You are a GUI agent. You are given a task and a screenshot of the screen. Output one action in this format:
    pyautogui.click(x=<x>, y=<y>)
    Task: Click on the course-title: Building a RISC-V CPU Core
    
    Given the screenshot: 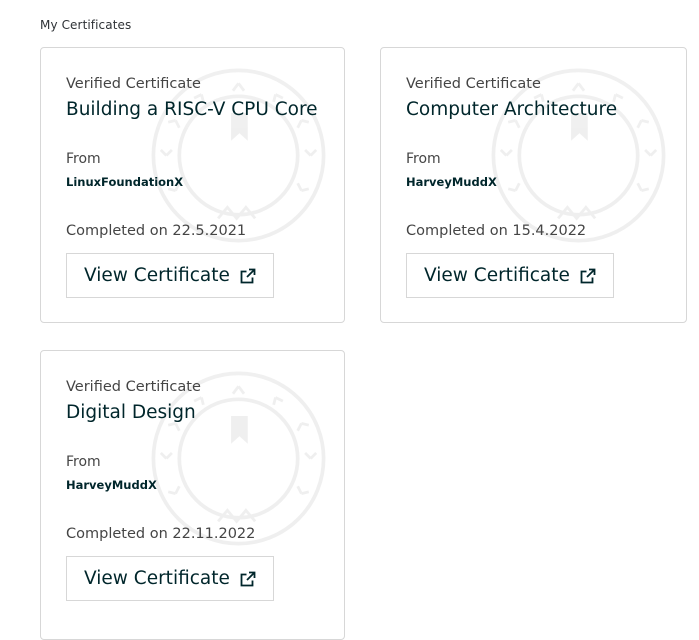 What is the action you would take?
    pyautogui.click(x=192, y=109)
    